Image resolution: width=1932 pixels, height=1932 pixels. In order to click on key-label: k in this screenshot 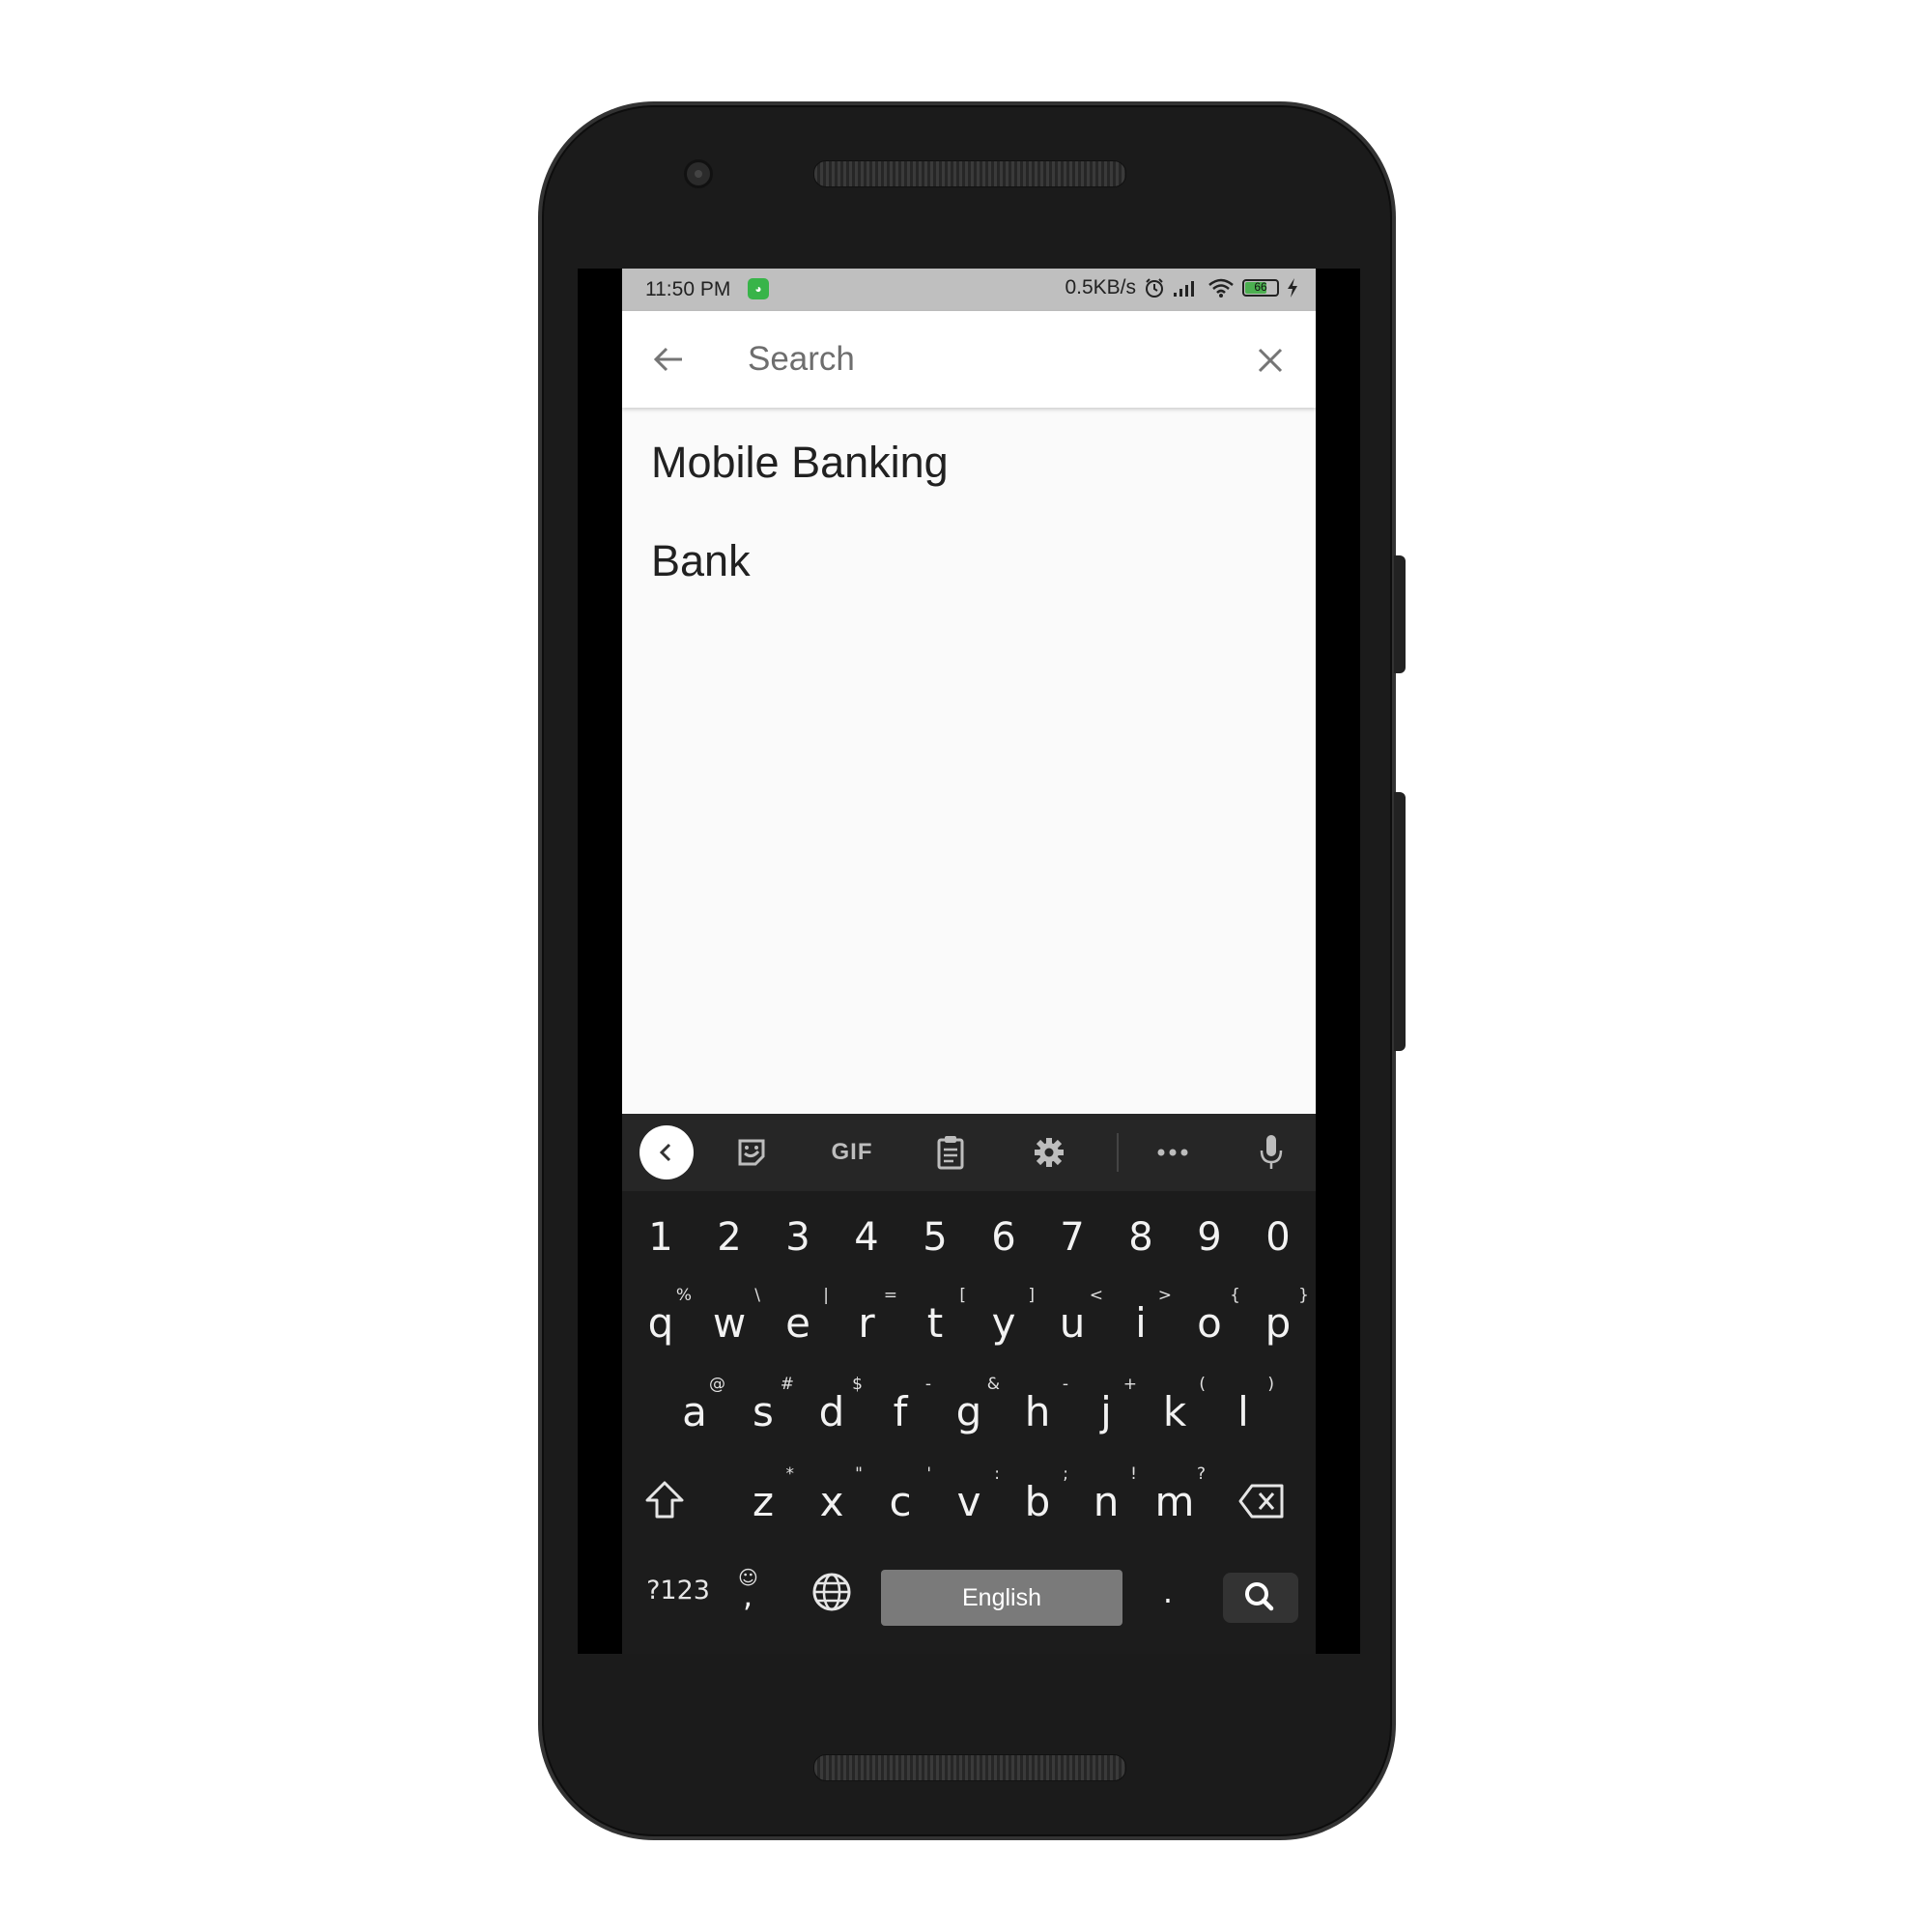, I will do `click(1174, 1411)`.